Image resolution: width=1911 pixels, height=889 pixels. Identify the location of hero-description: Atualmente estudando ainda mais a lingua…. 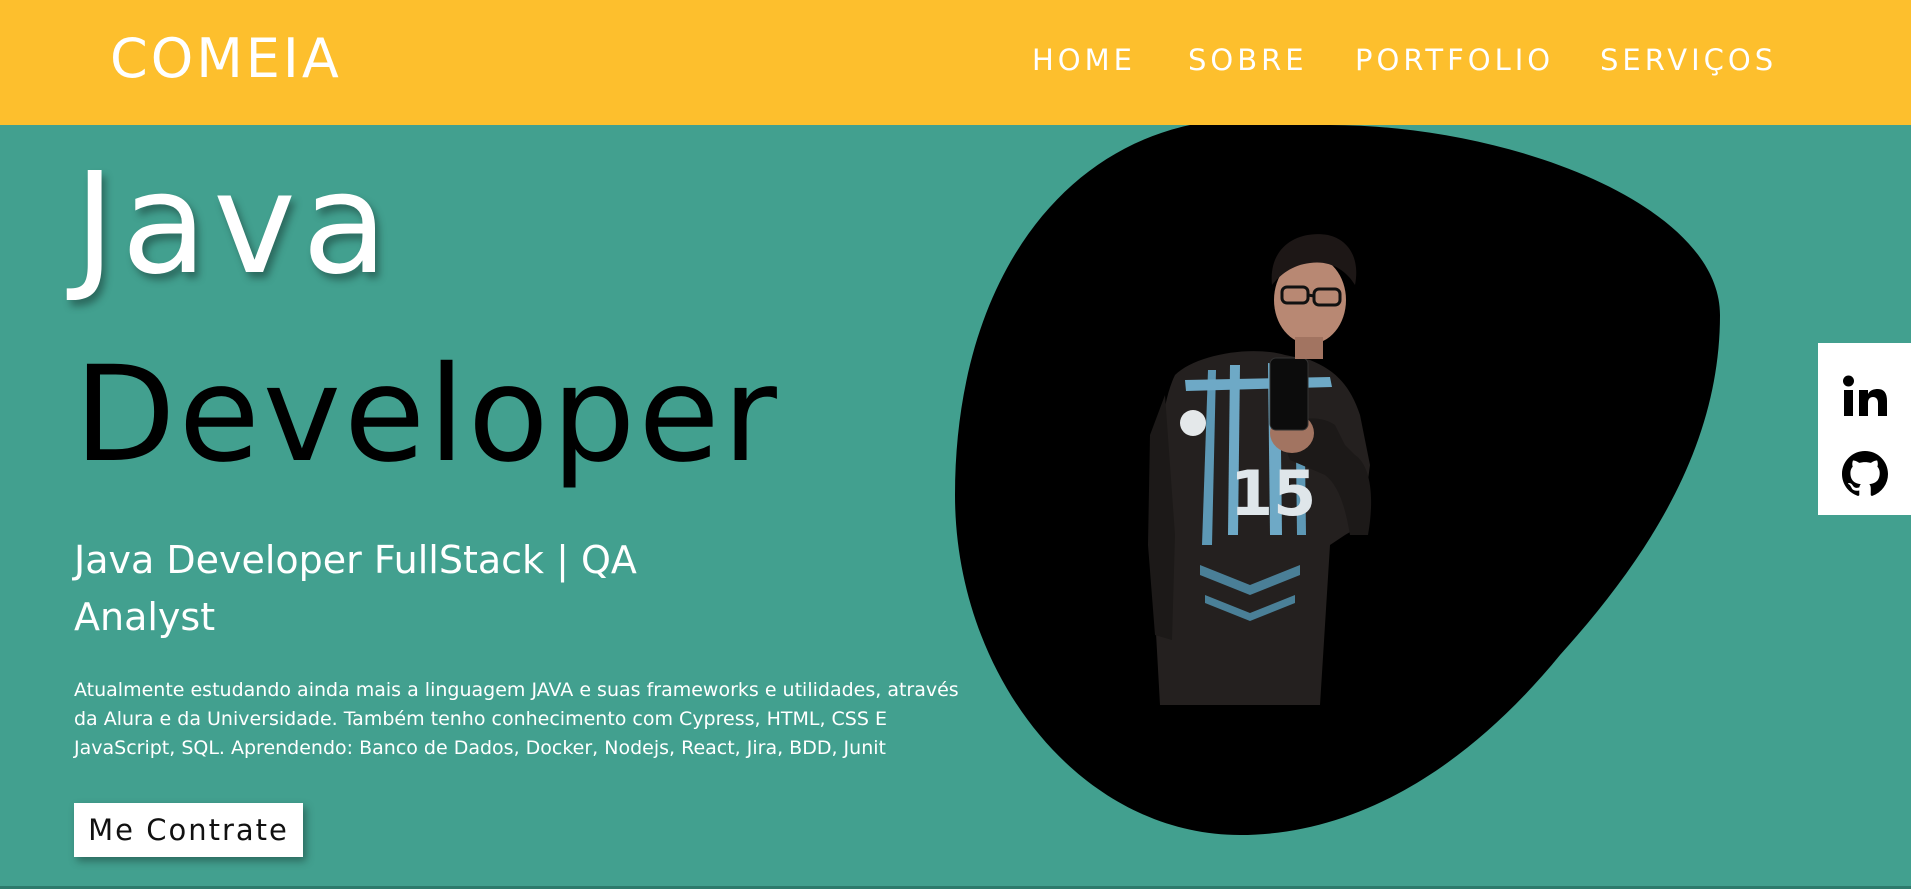
(516, 719).